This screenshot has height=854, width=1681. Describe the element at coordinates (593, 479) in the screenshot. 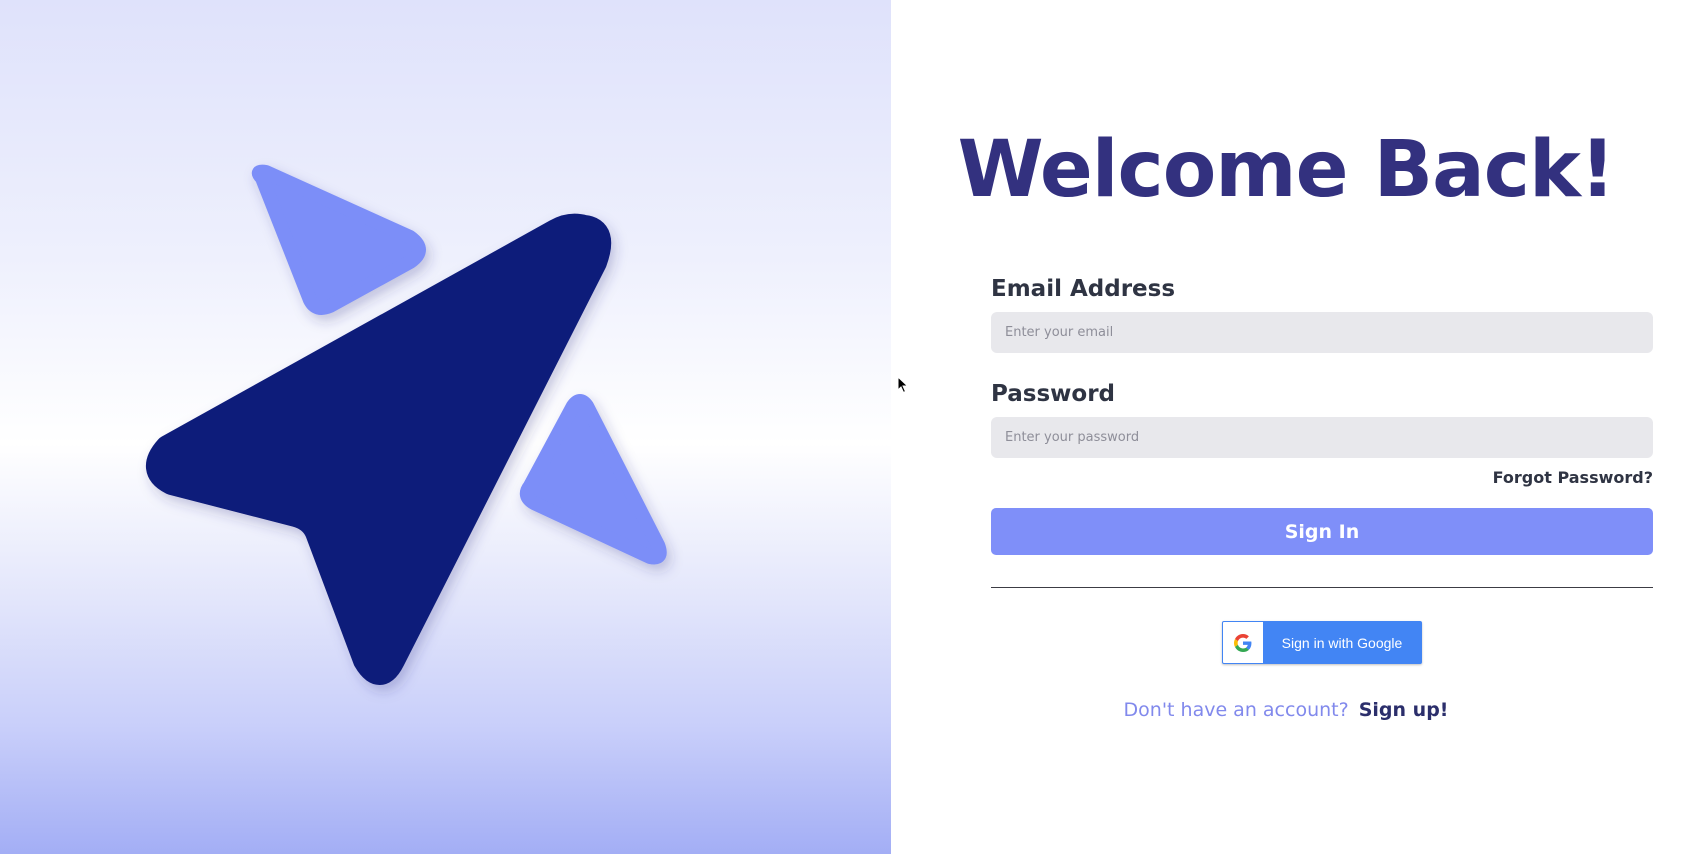

I see `logo-small-triangle-right` at that location.